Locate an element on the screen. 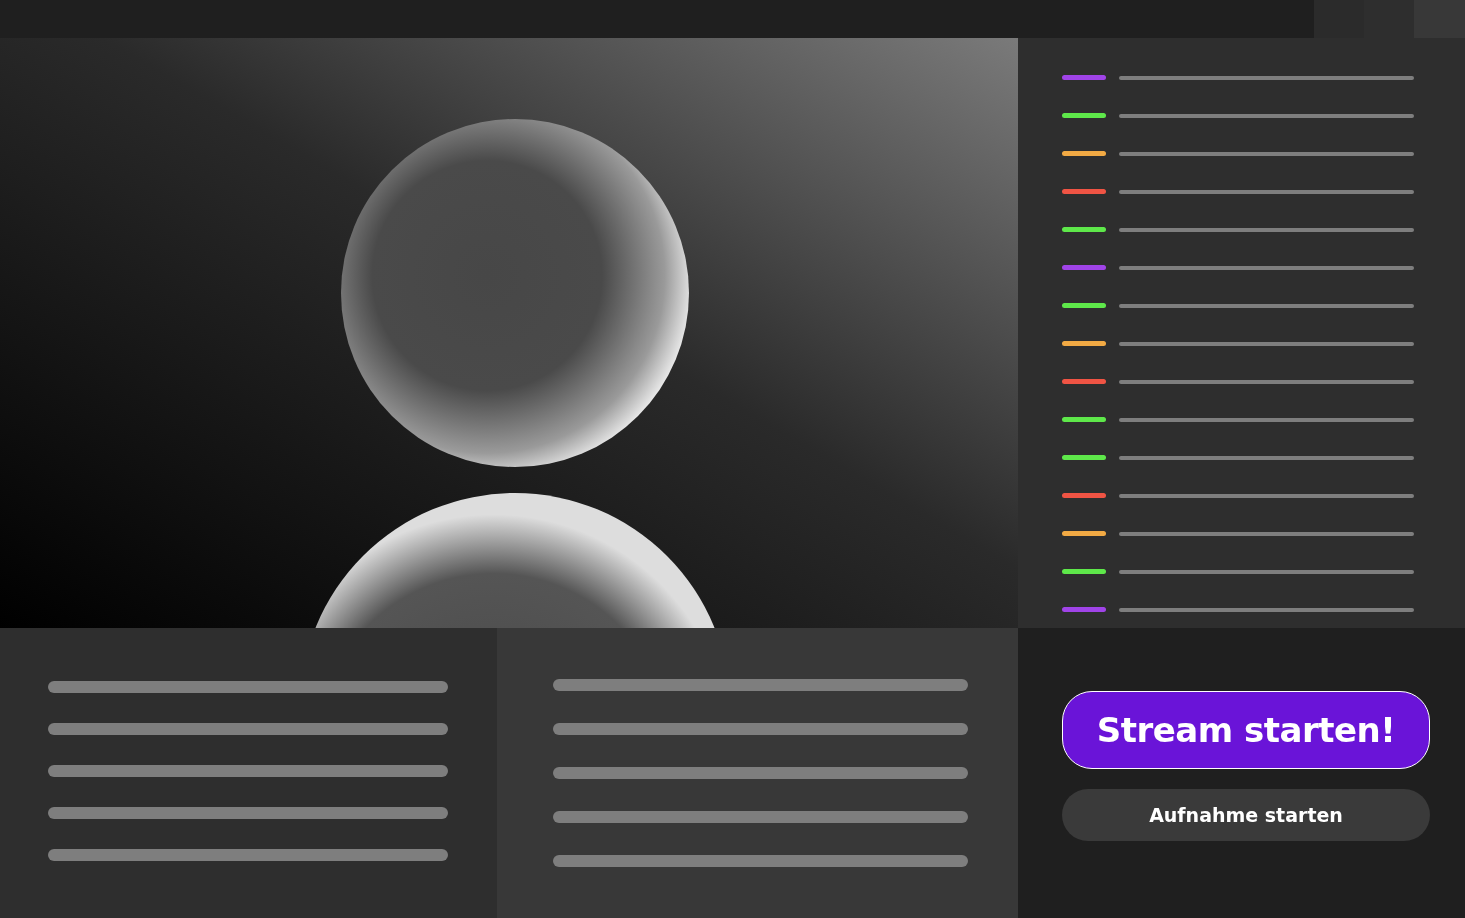  stream-button: Stream starten! is located at coordinates (1246, 730).